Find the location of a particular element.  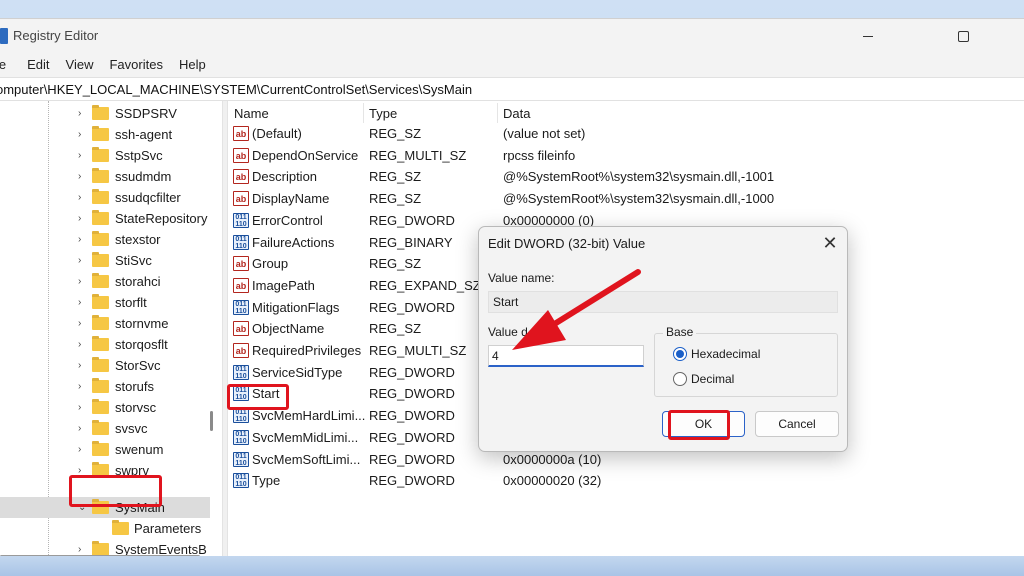

tree-item: › SSDPSRV is located at coordinates (105, 113).